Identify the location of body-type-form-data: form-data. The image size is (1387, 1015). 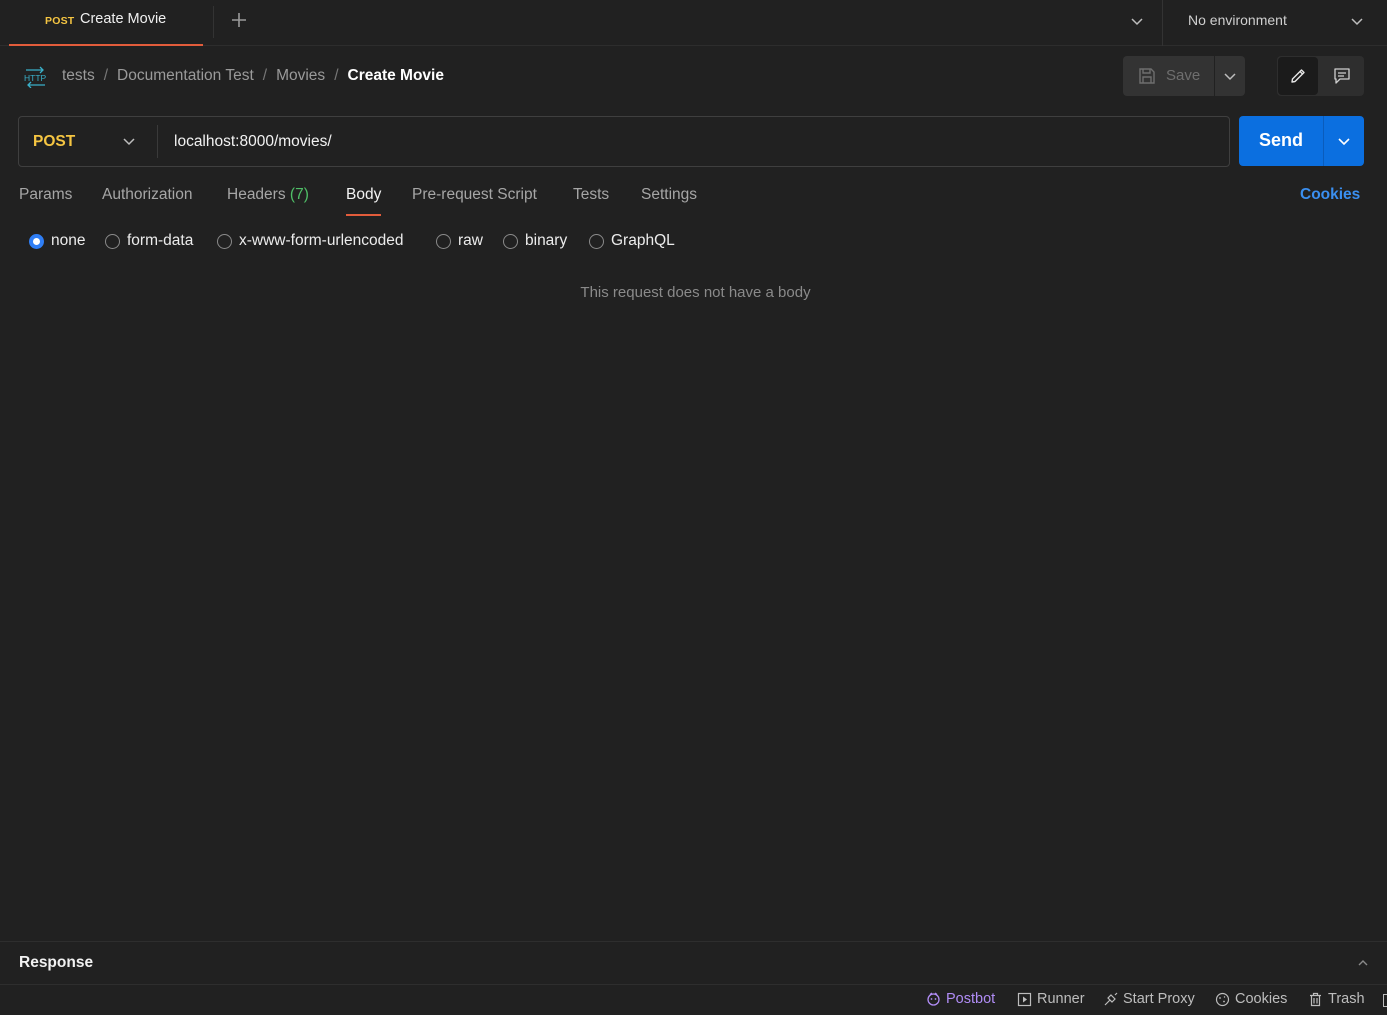
(149, 241).